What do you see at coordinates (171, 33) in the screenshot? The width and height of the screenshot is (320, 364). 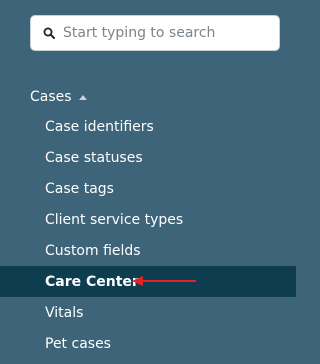 I see `search-input` at bounding box center [171, 33].